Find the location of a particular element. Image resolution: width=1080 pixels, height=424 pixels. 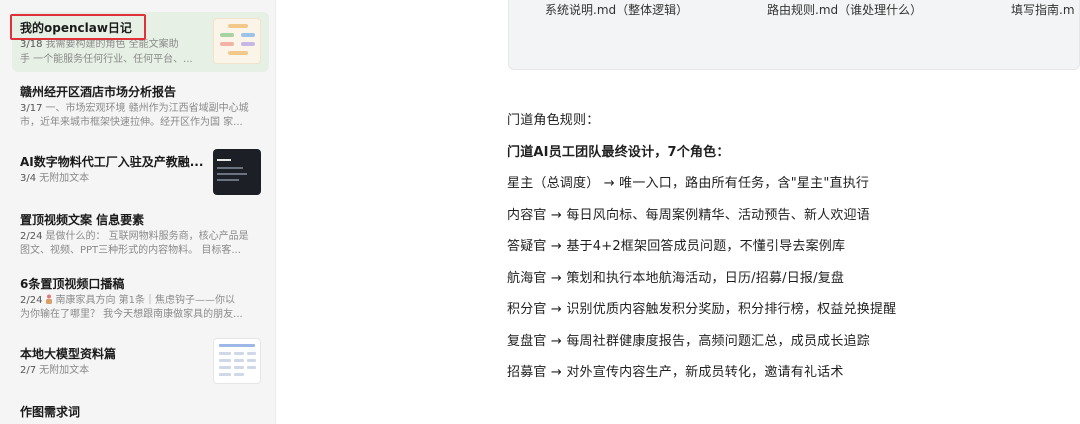

note-item-image-prompts: 作图需求词 is located at coordinates (140, 410).